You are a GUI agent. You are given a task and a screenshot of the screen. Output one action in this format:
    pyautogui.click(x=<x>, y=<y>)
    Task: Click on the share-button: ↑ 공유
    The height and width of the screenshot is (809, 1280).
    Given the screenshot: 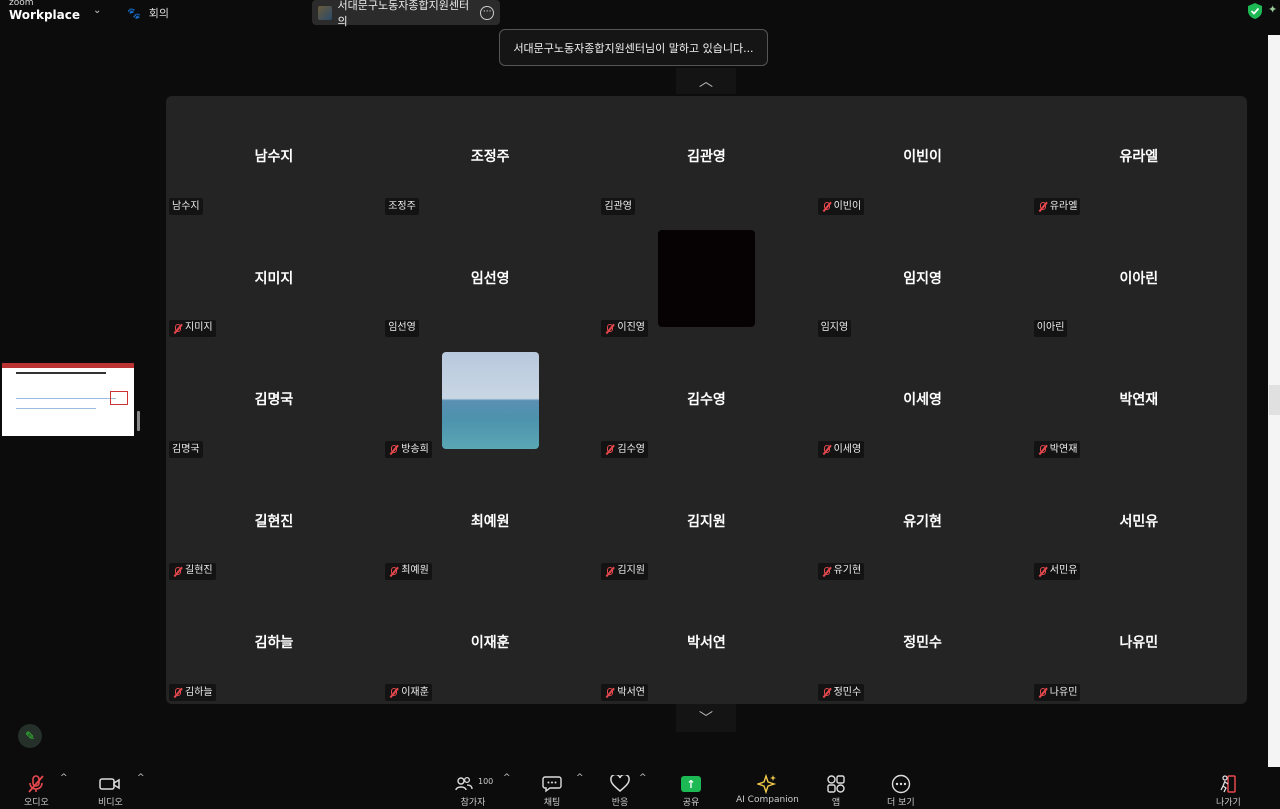 What is the action you would take?
    pyautogui.click(x=691, y=790)
    